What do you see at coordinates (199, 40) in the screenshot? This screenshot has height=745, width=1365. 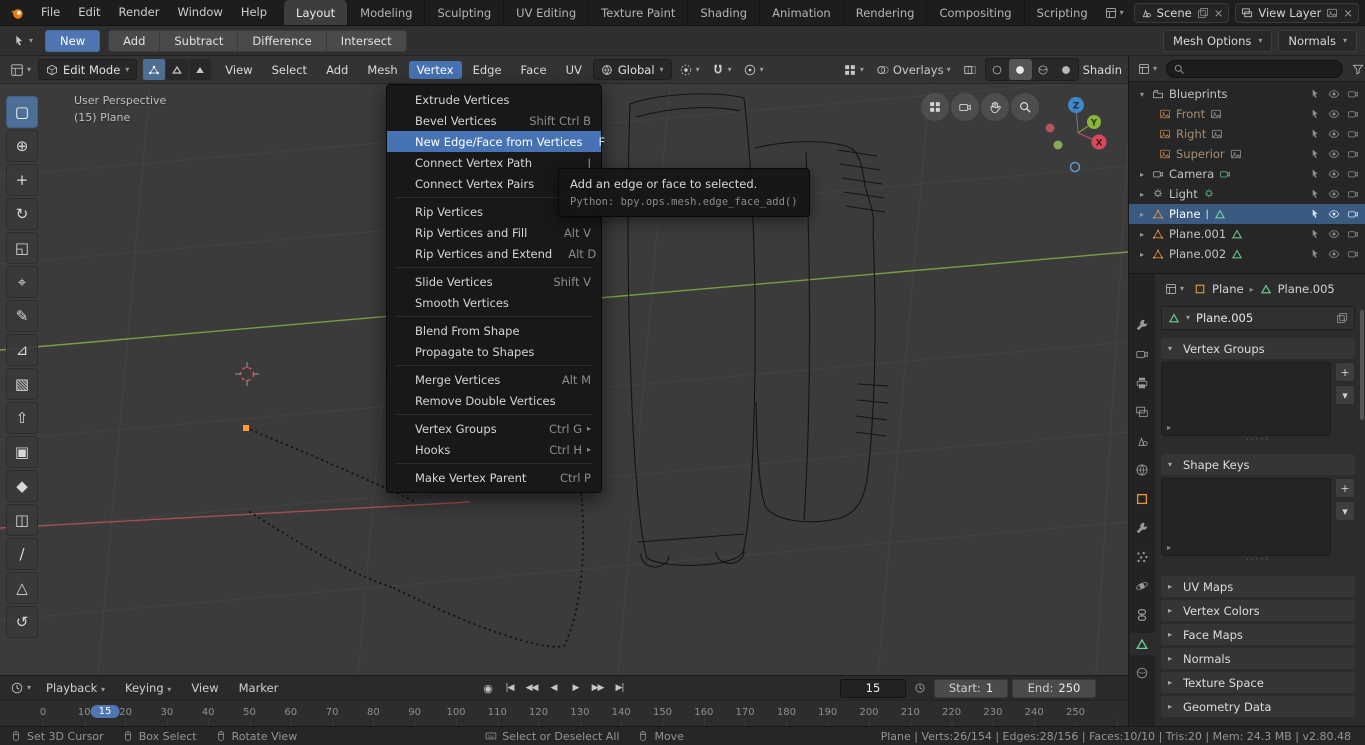 I see `select-mode-subtract-button: Subtract` at bounding box center [199, 40].